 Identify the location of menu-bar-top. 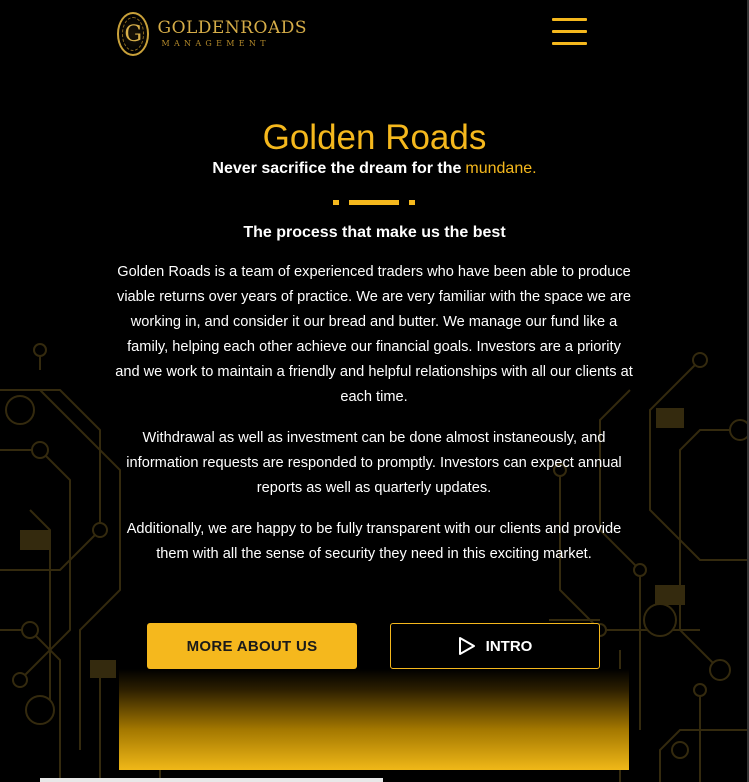
(569, 19).